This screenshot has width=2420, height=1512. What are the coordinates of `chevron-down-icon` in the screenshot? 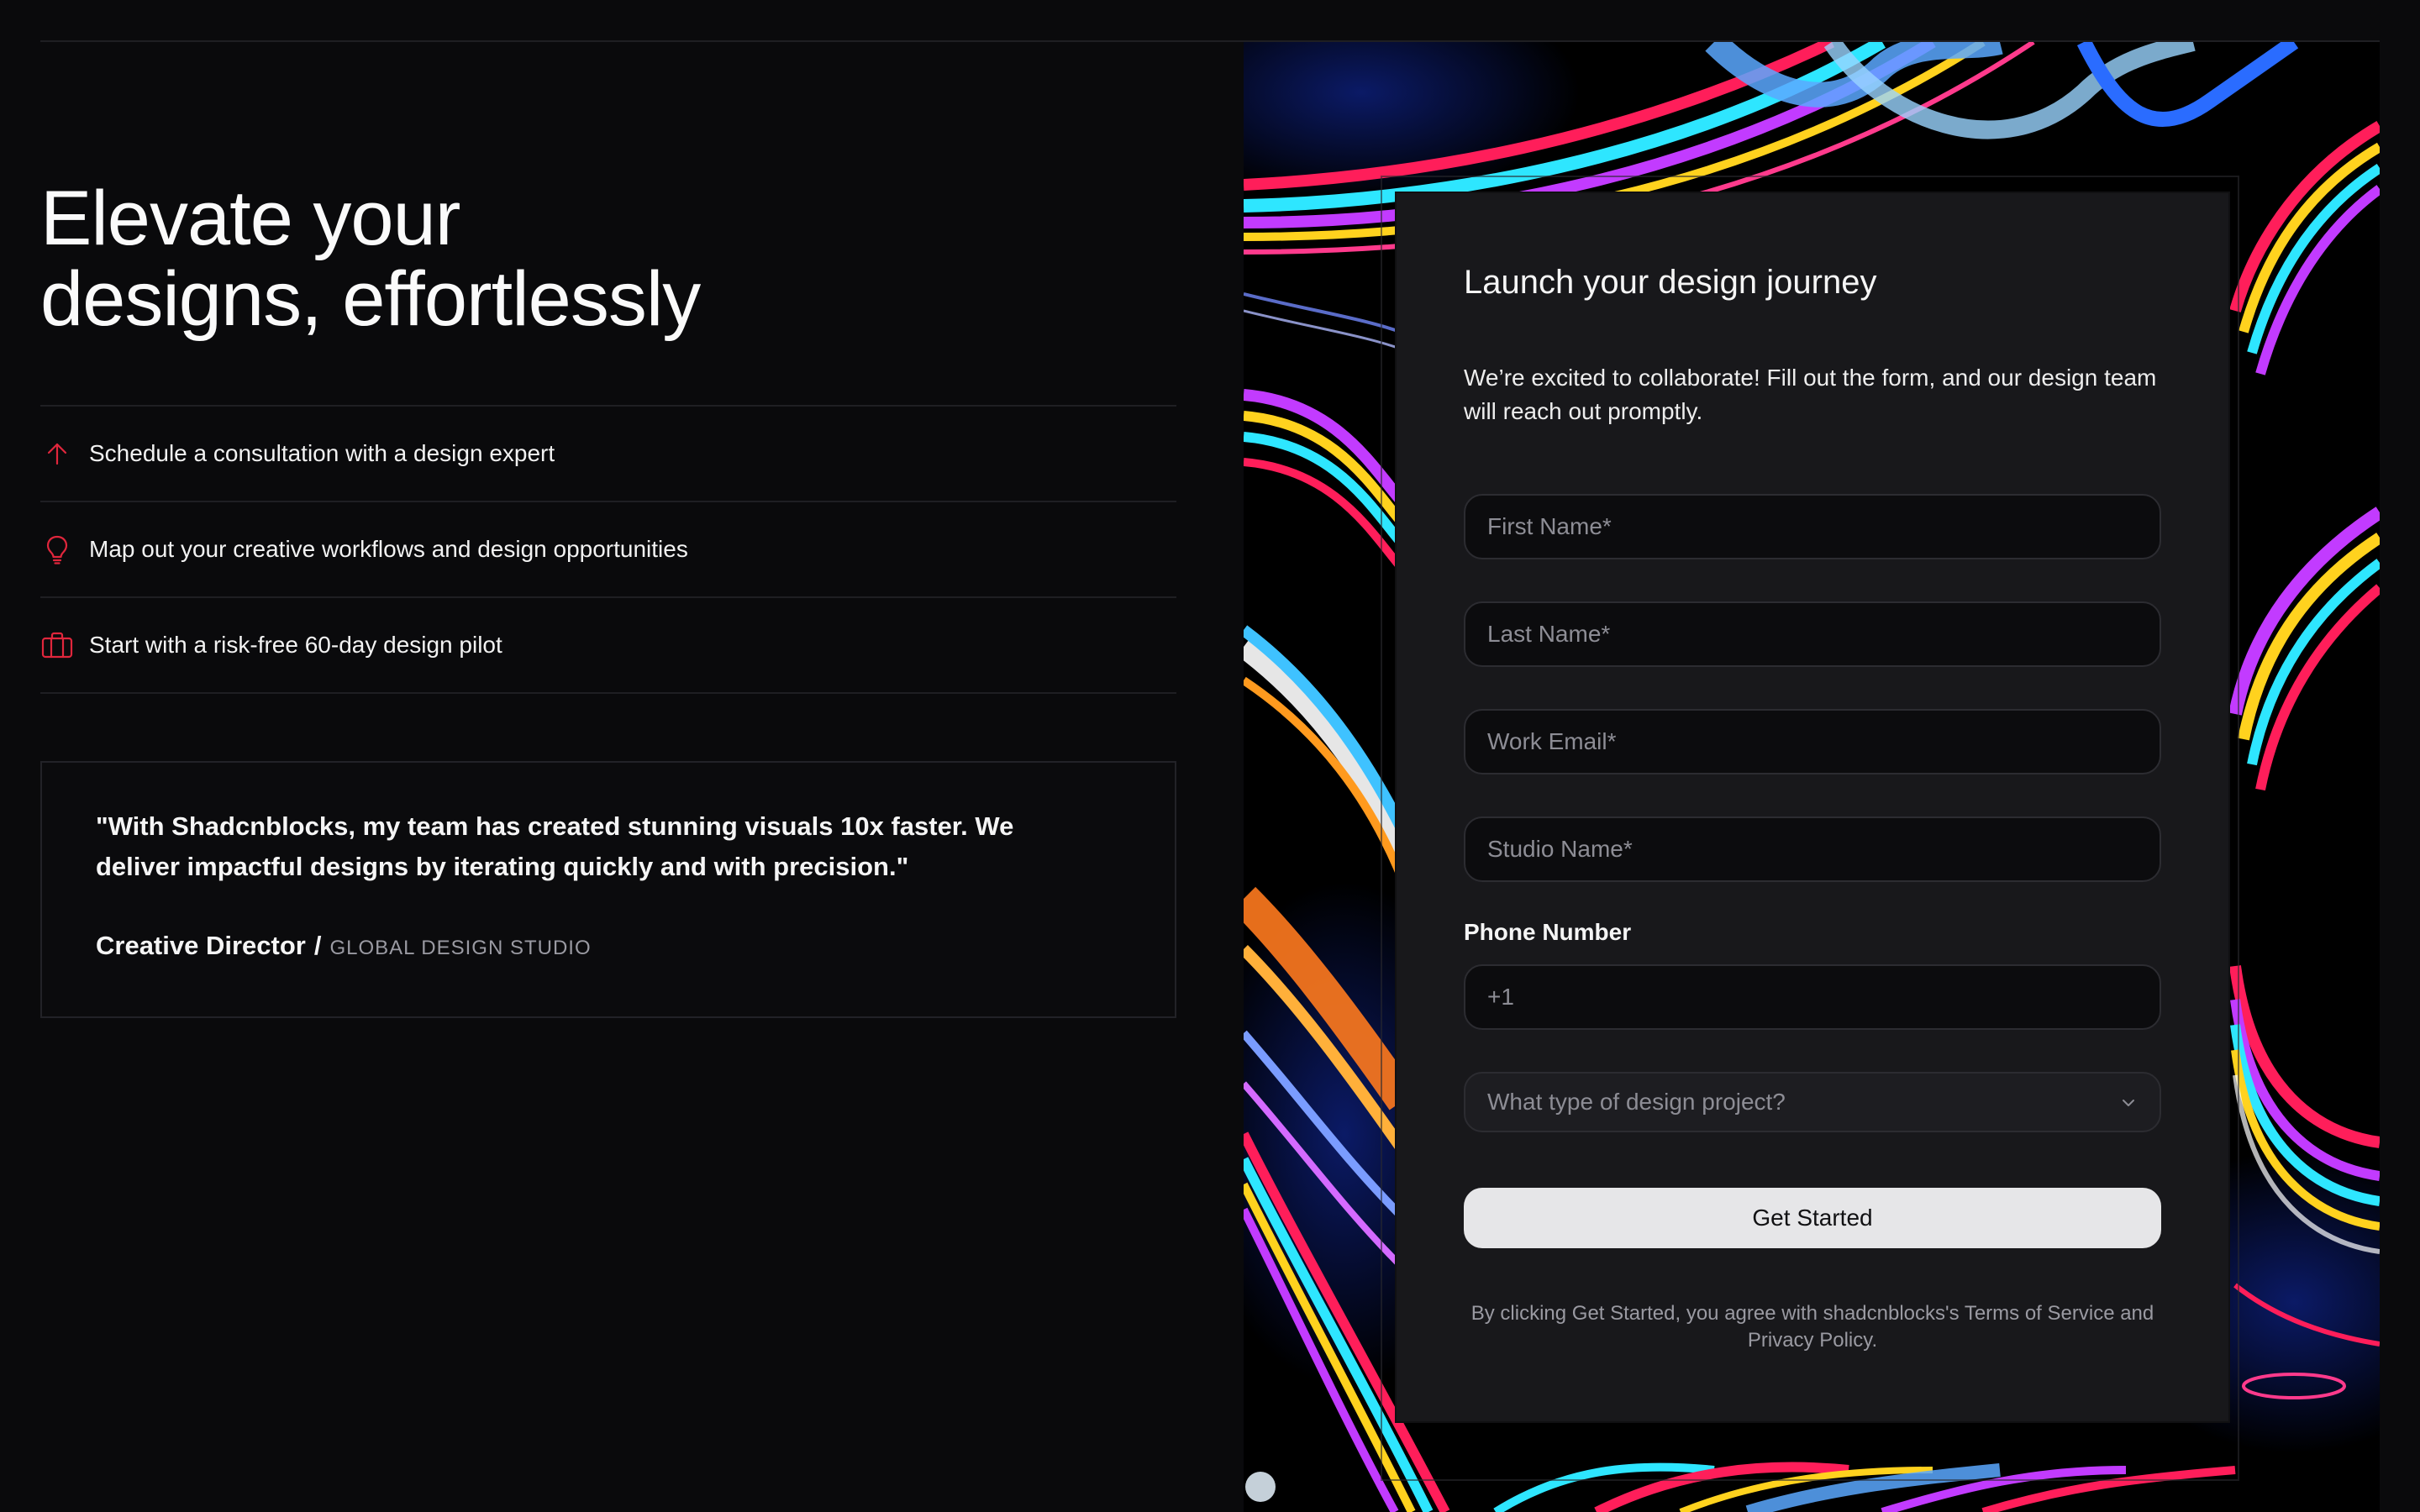 It's located at (2128, 1105).